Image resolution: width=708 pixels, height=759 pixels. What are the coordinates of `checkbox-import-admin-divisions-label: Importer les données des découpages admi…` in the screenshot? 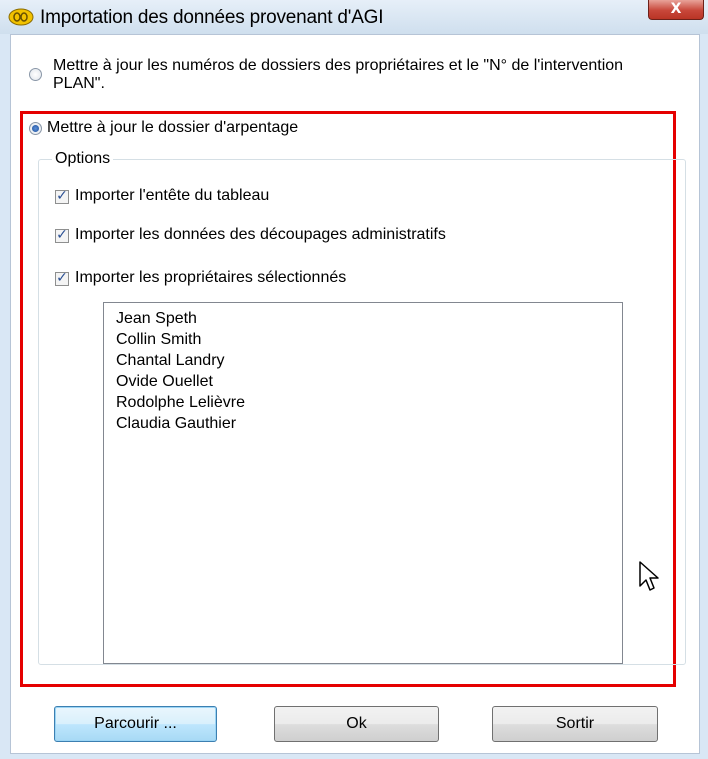 It's located at (260, 235).